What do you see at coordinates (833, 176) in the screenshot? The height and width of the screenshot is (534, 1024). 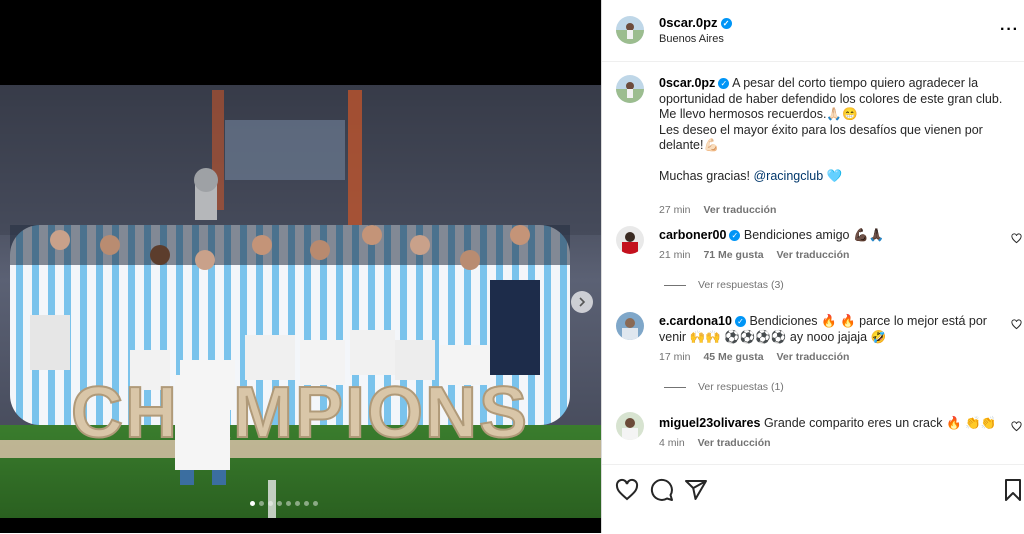 I see `caption-body-3-suffix: 🩵` at bounding box center [833, 176].